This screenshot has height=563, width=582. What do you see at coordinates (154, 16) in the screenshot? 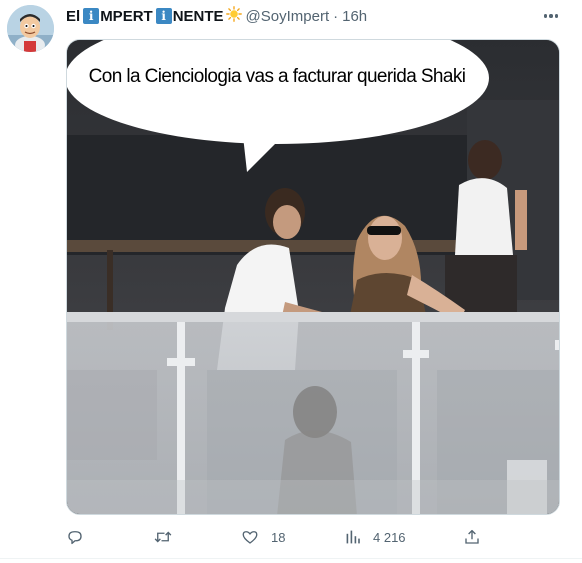
I see `author-name: El i MPERT i NENTE` at bounding box center [154, 16].